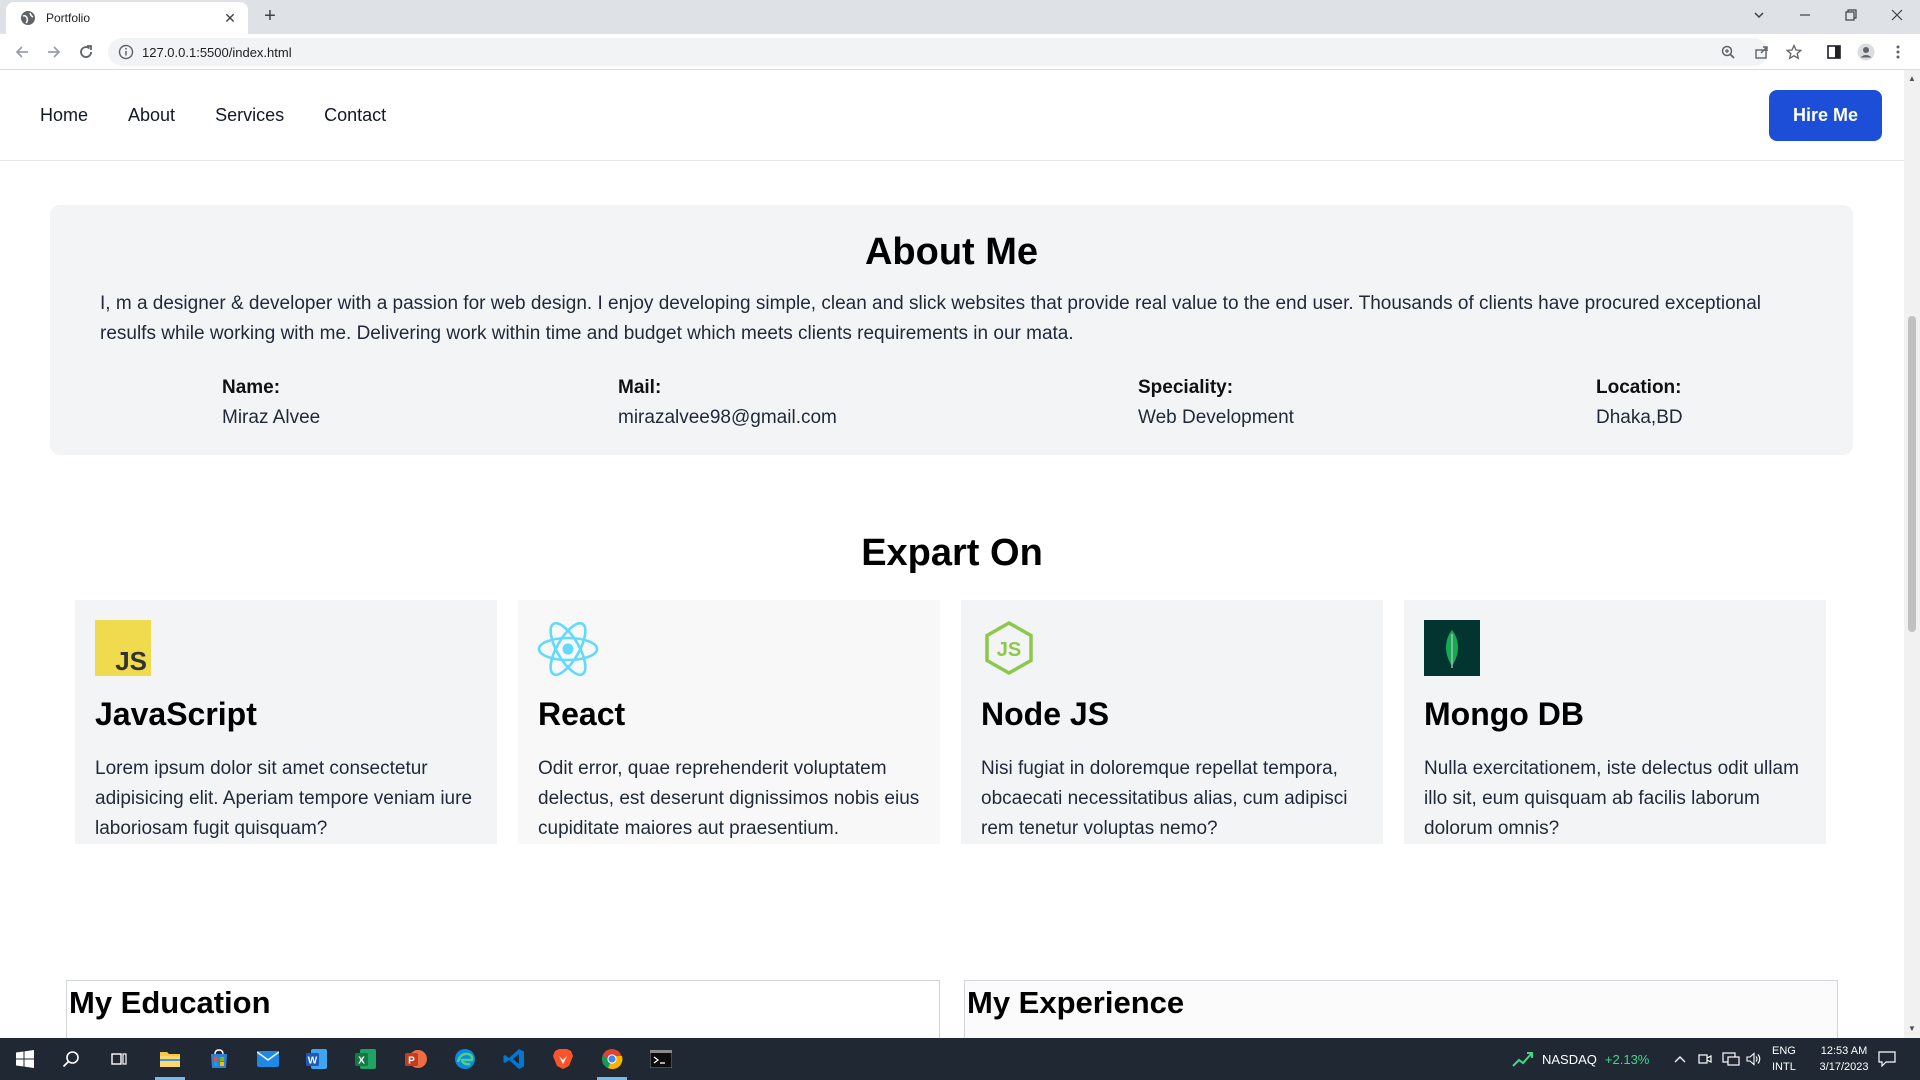 The width and height of the screenshot is (1920, 1080). What do you see at coordinates (1680, 1059) in the screenshot?
I see `show-hidden-icons` at bounding box center [1680, 1059].